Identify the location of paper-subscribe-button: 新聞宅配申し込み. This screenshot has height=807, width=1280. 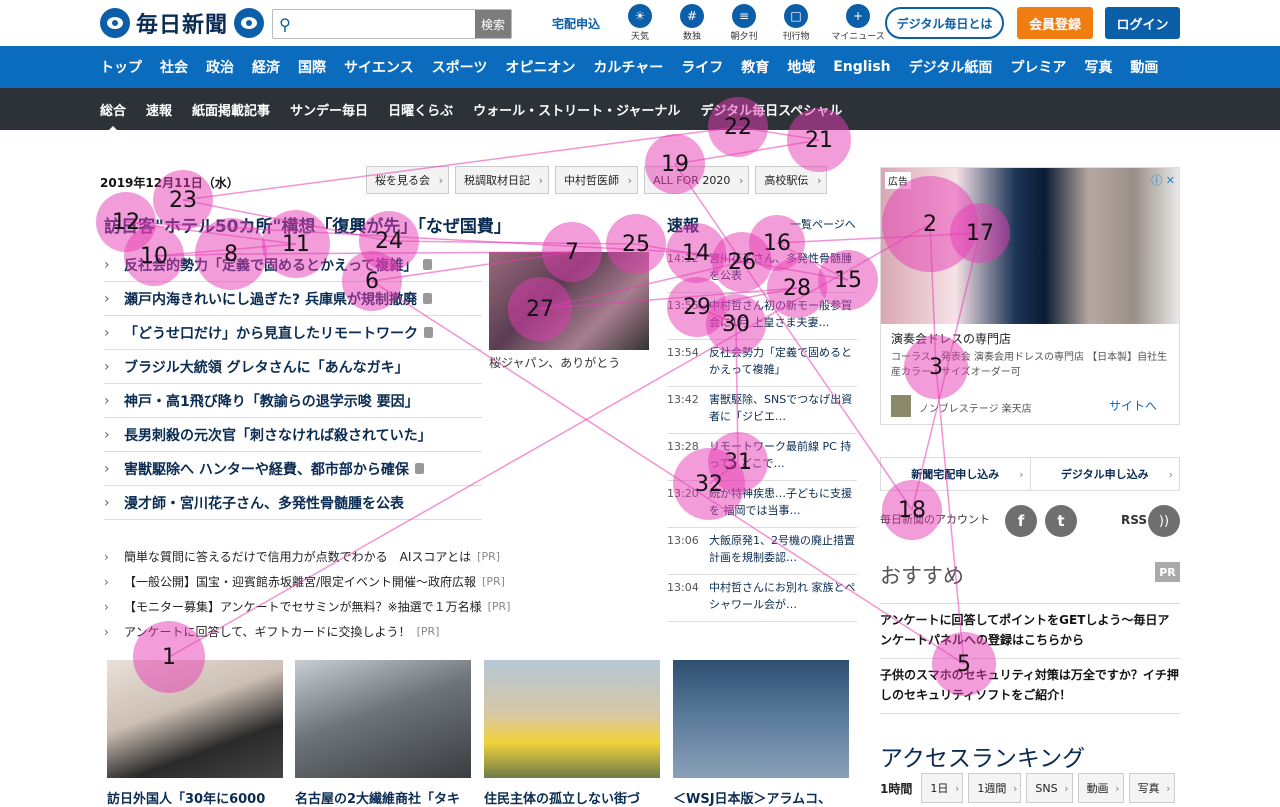
(955, 474).